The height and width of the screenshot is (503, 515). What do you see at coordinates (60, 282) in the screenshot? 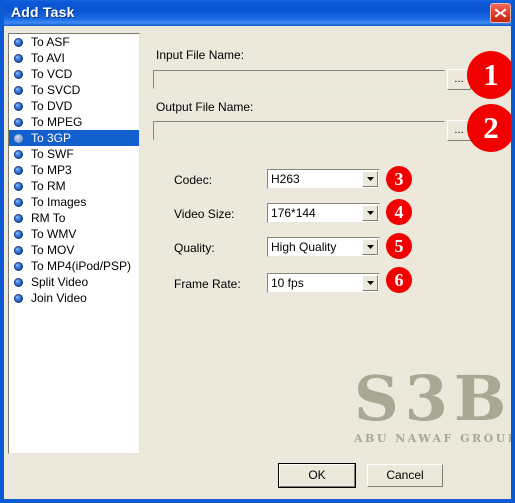
I see `sidebar-item-label: Split Video` at bounding box center [60, 282].